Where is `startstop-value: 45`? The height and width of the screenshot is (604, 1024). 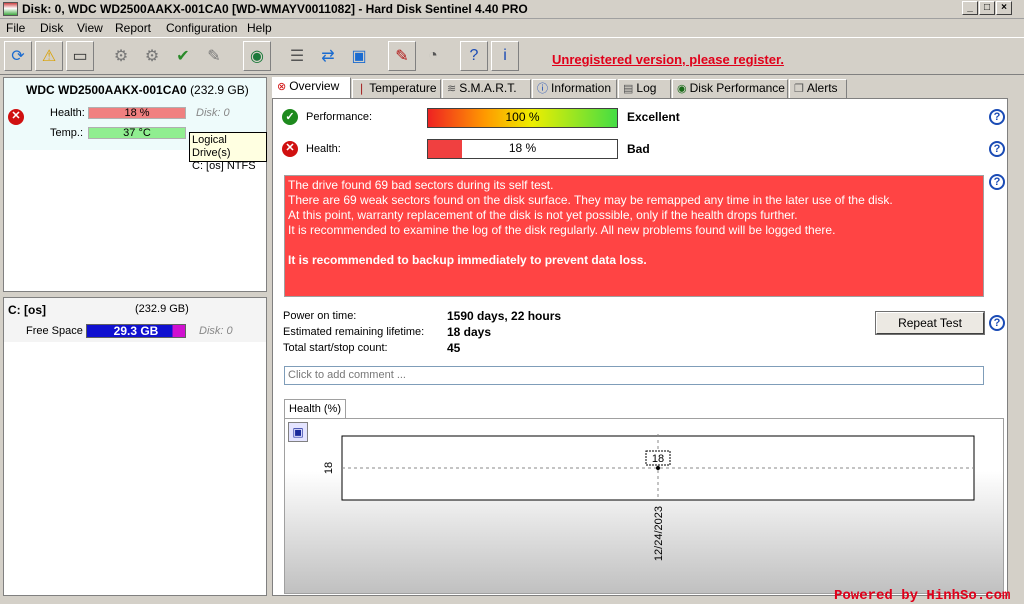 startstop-value: 45 is located at coordinates (454, 348).